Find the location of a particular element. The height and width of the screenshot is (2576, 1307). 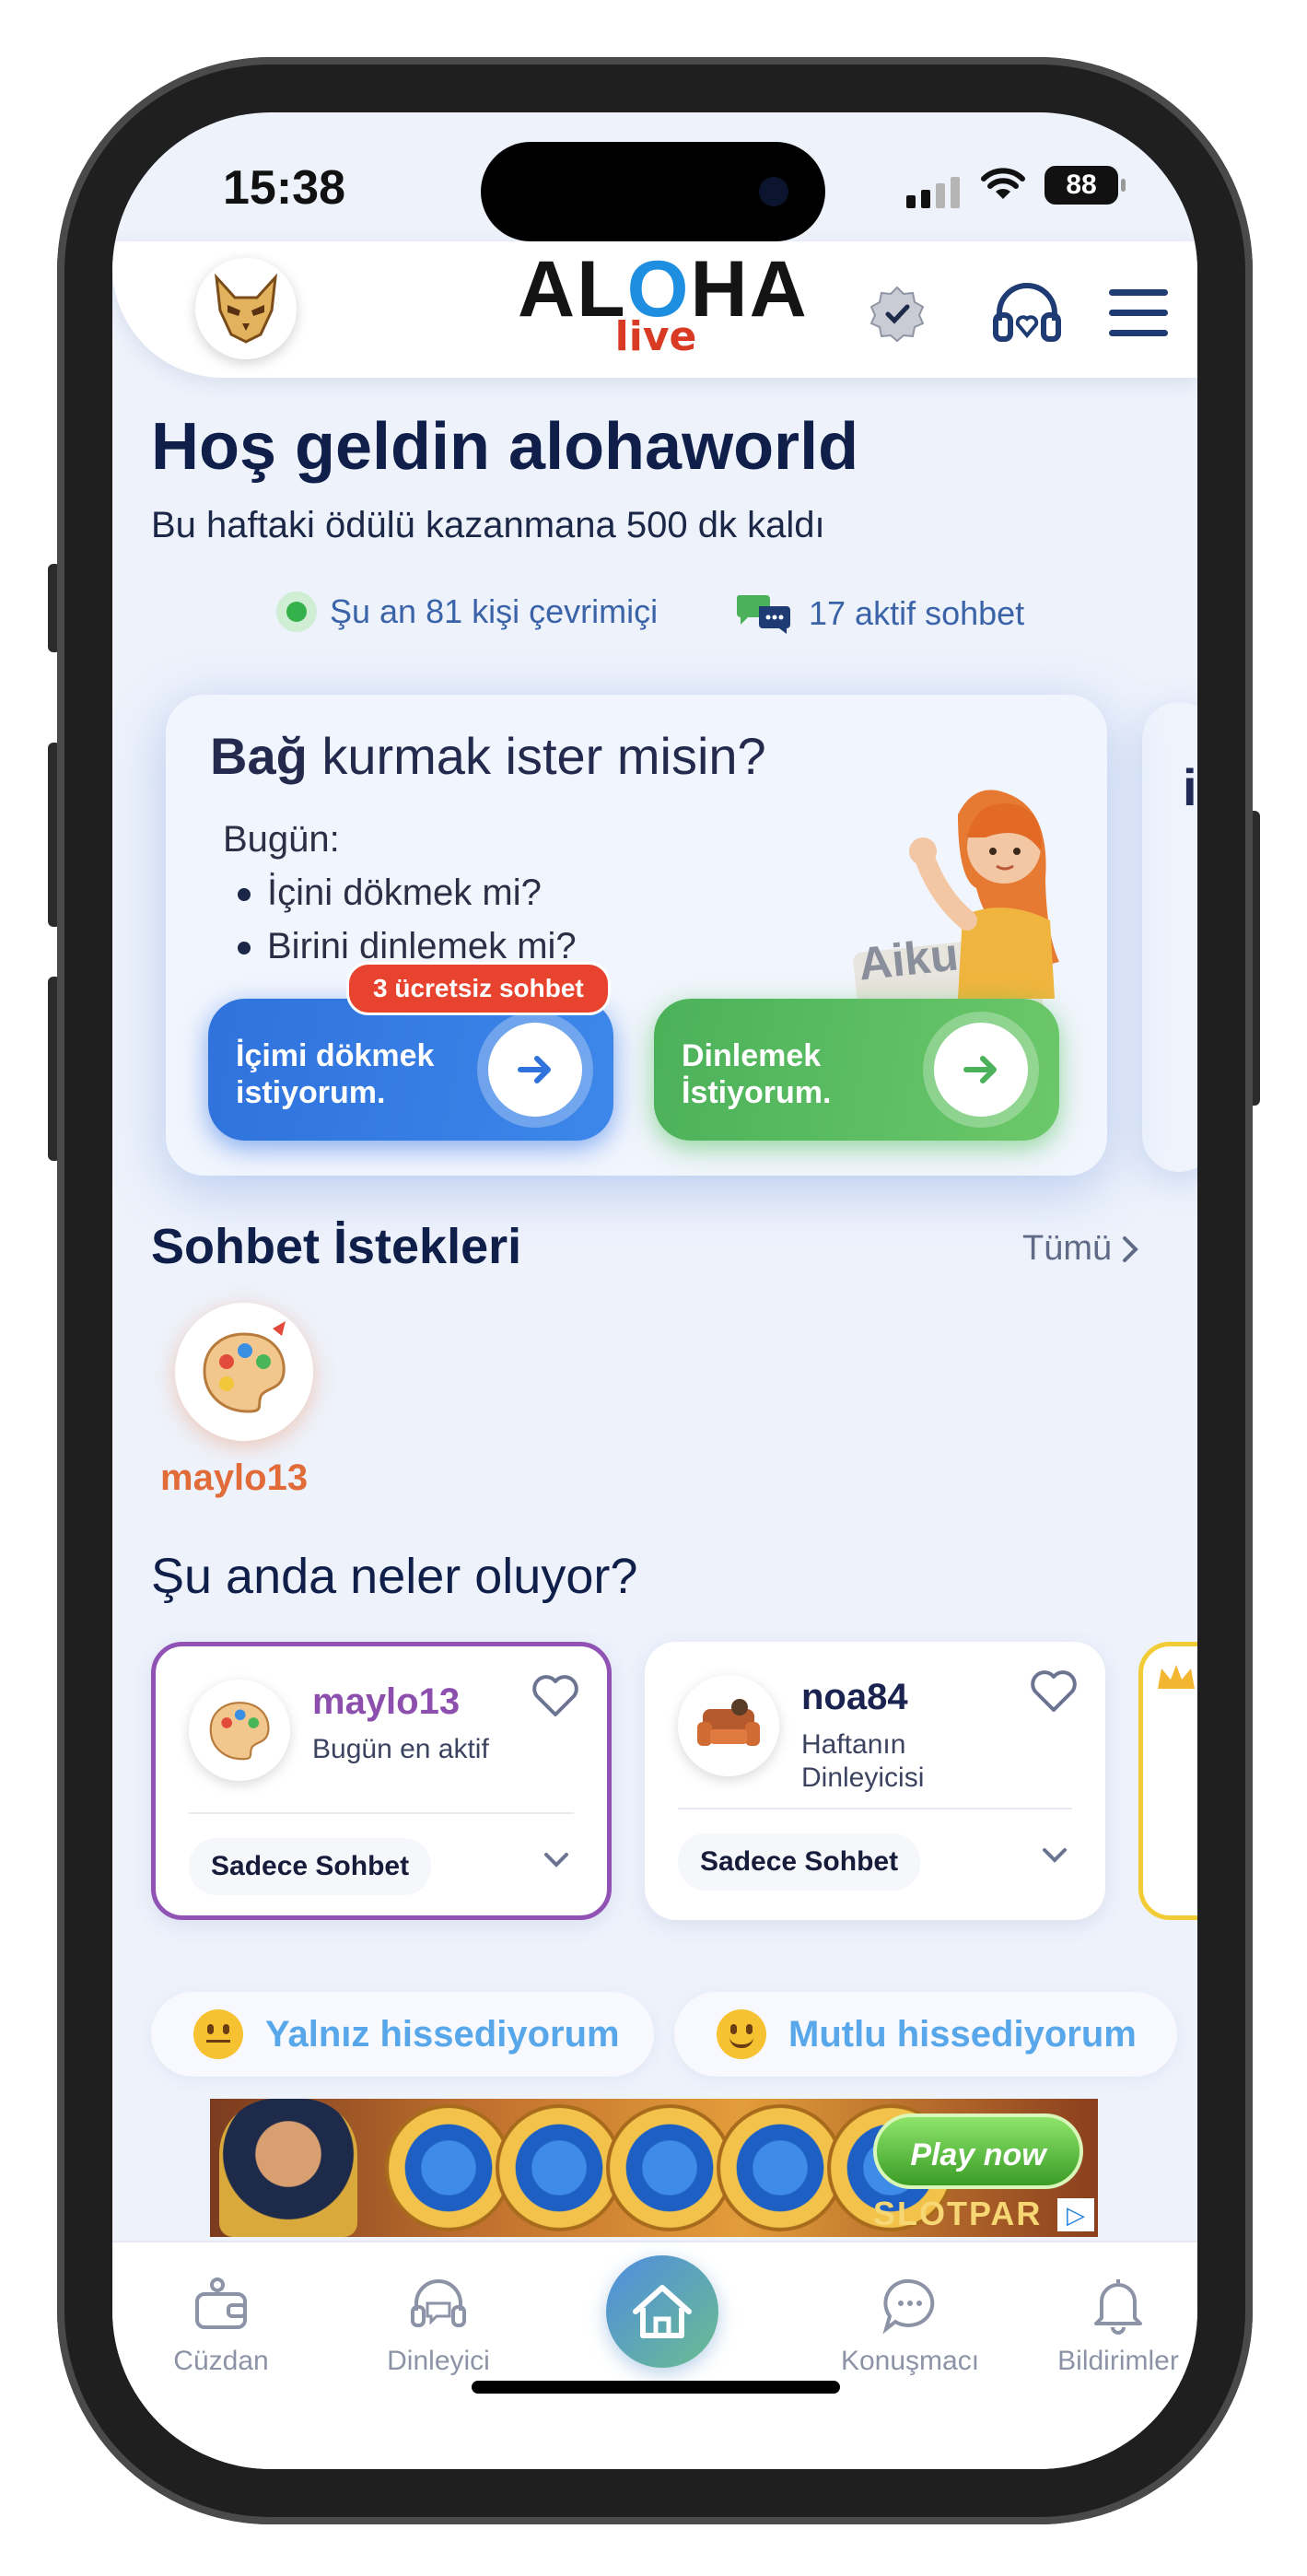

home-indicator is located at coordinates (656, 2387).